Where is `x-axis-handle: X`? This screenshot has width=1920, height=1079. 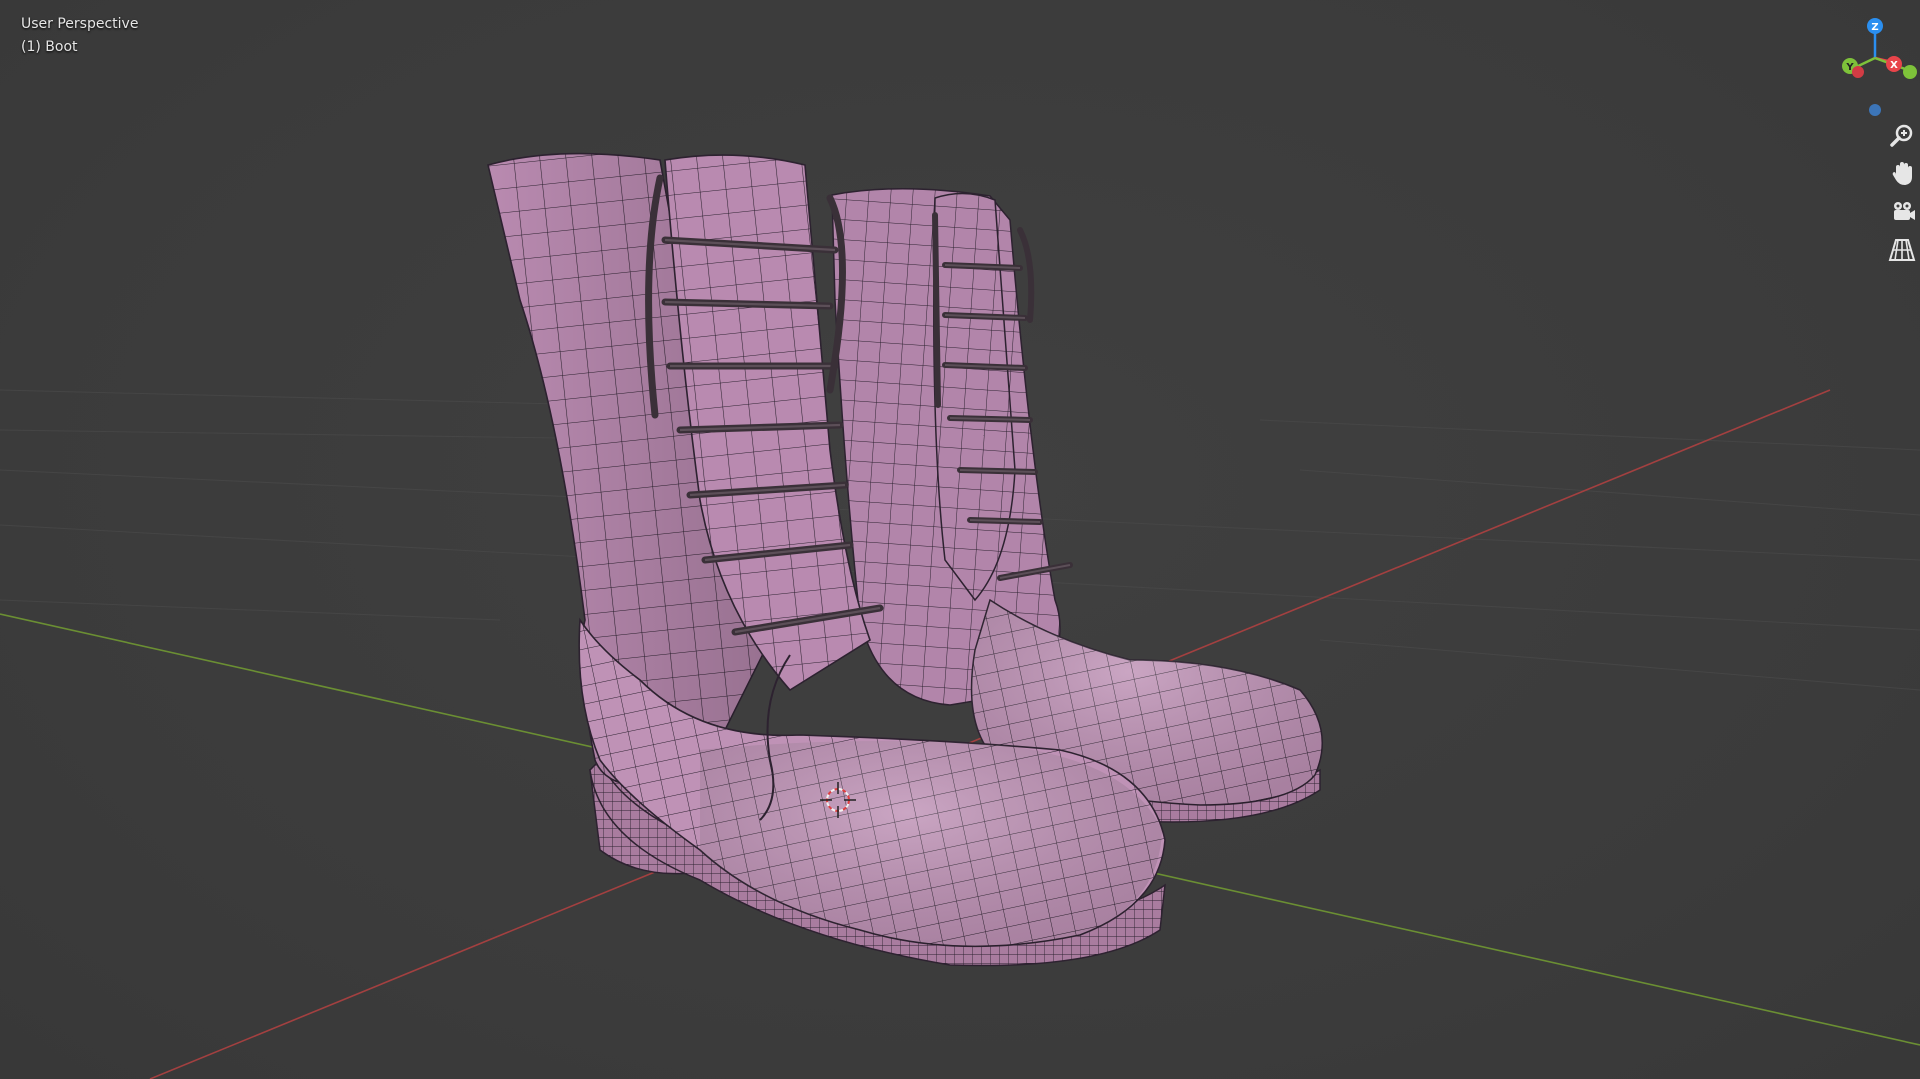 x-axis-handle: X is located at coordinates (1894, 64).